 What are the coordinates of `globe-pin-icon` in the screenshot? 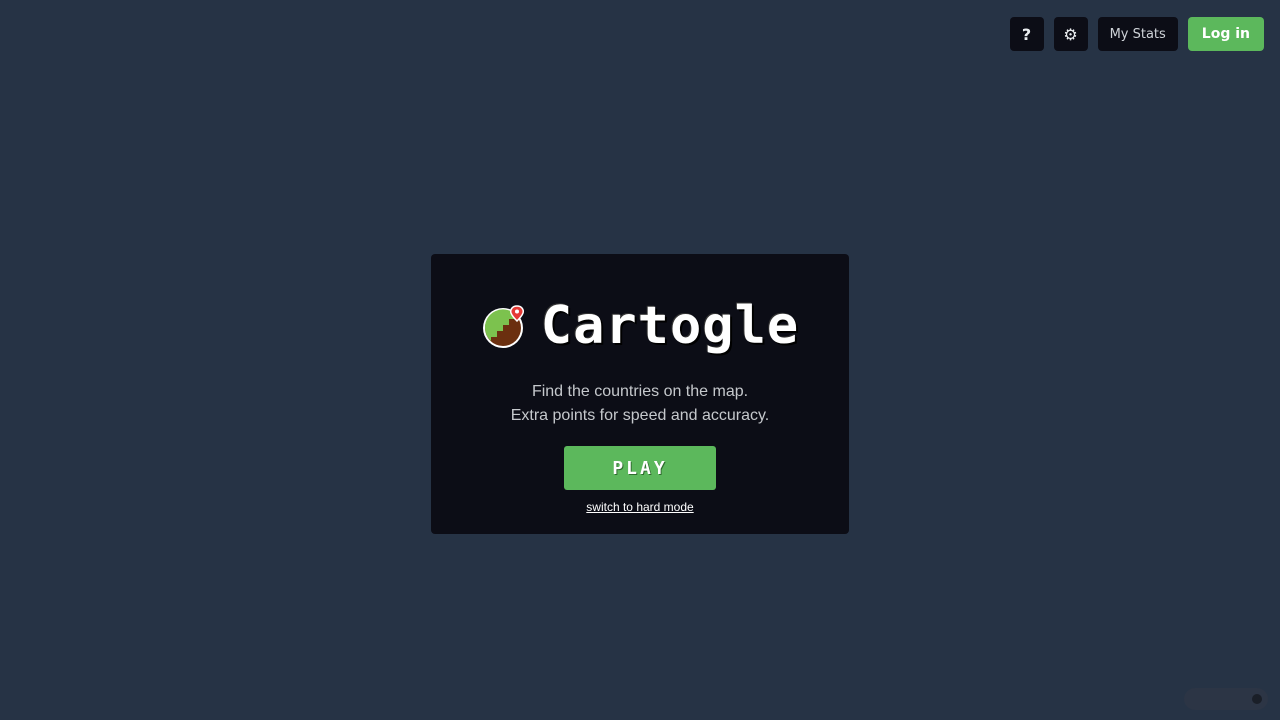 It's located at (503, 326).